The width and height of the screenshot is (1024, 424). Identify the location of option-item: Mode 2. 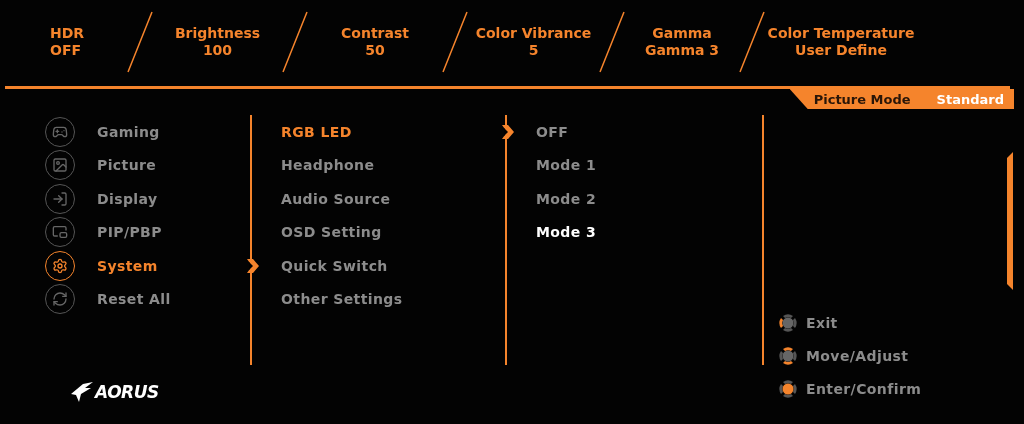
(566, 198).